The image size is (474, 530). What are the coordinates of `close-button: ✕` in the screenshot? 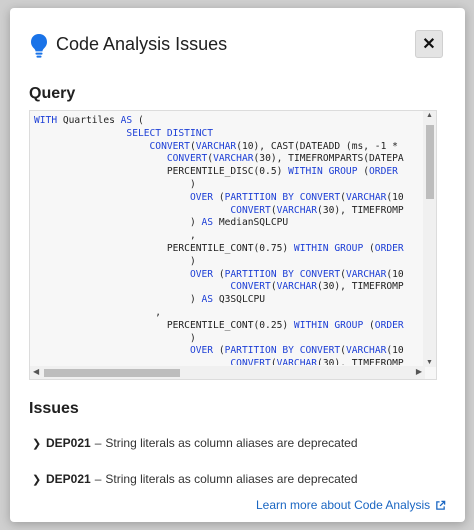 It's located at (429, 44).